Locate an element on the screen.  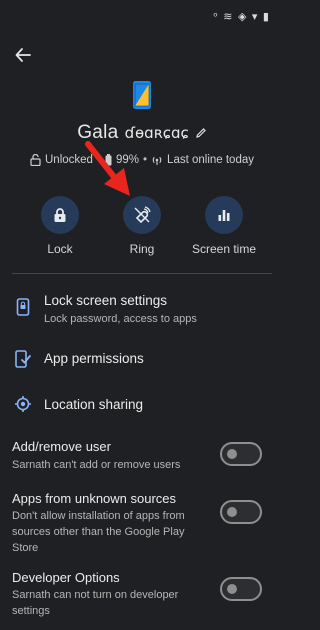
location-sharing-title: Location sharing is located at coordinates (94, 404).